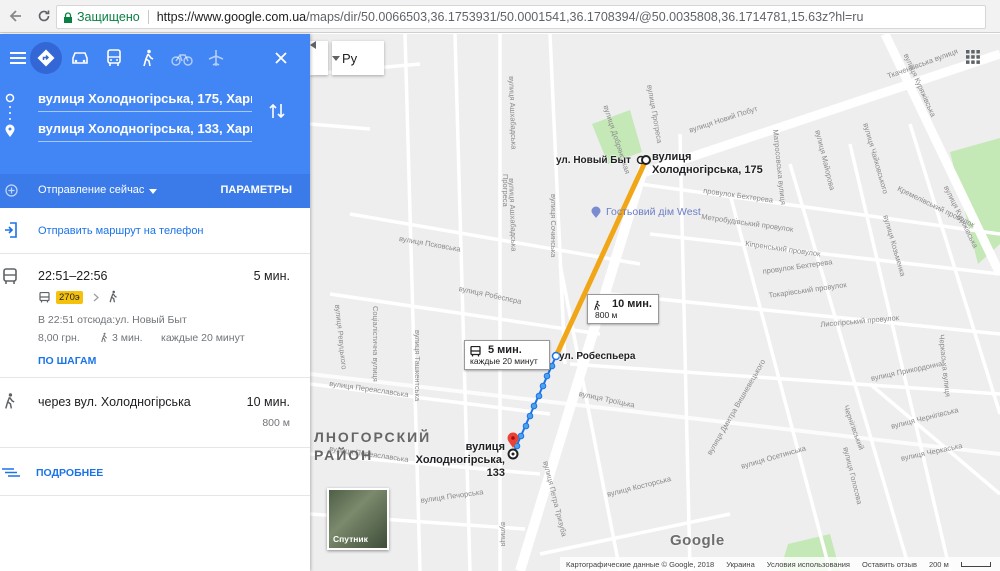  I want to click on secure-label: Защищено, so click(108, 17).